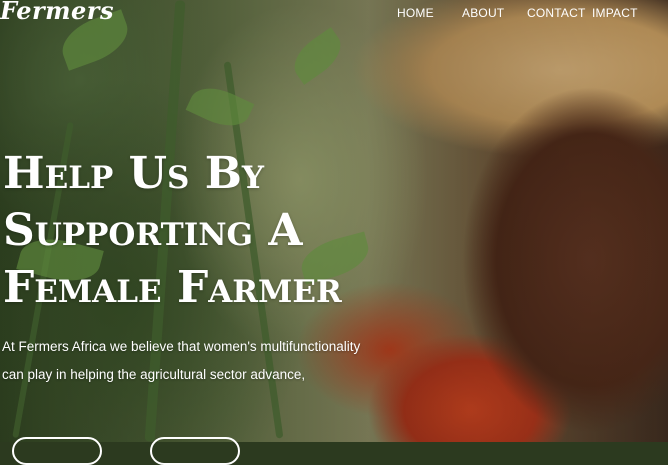 The height and width of the screenshot is (465, 668). Describe the element at coordinates (172, 287) in the screenshot. I see `hero-headline-line-3: Female Farmer` at that location.